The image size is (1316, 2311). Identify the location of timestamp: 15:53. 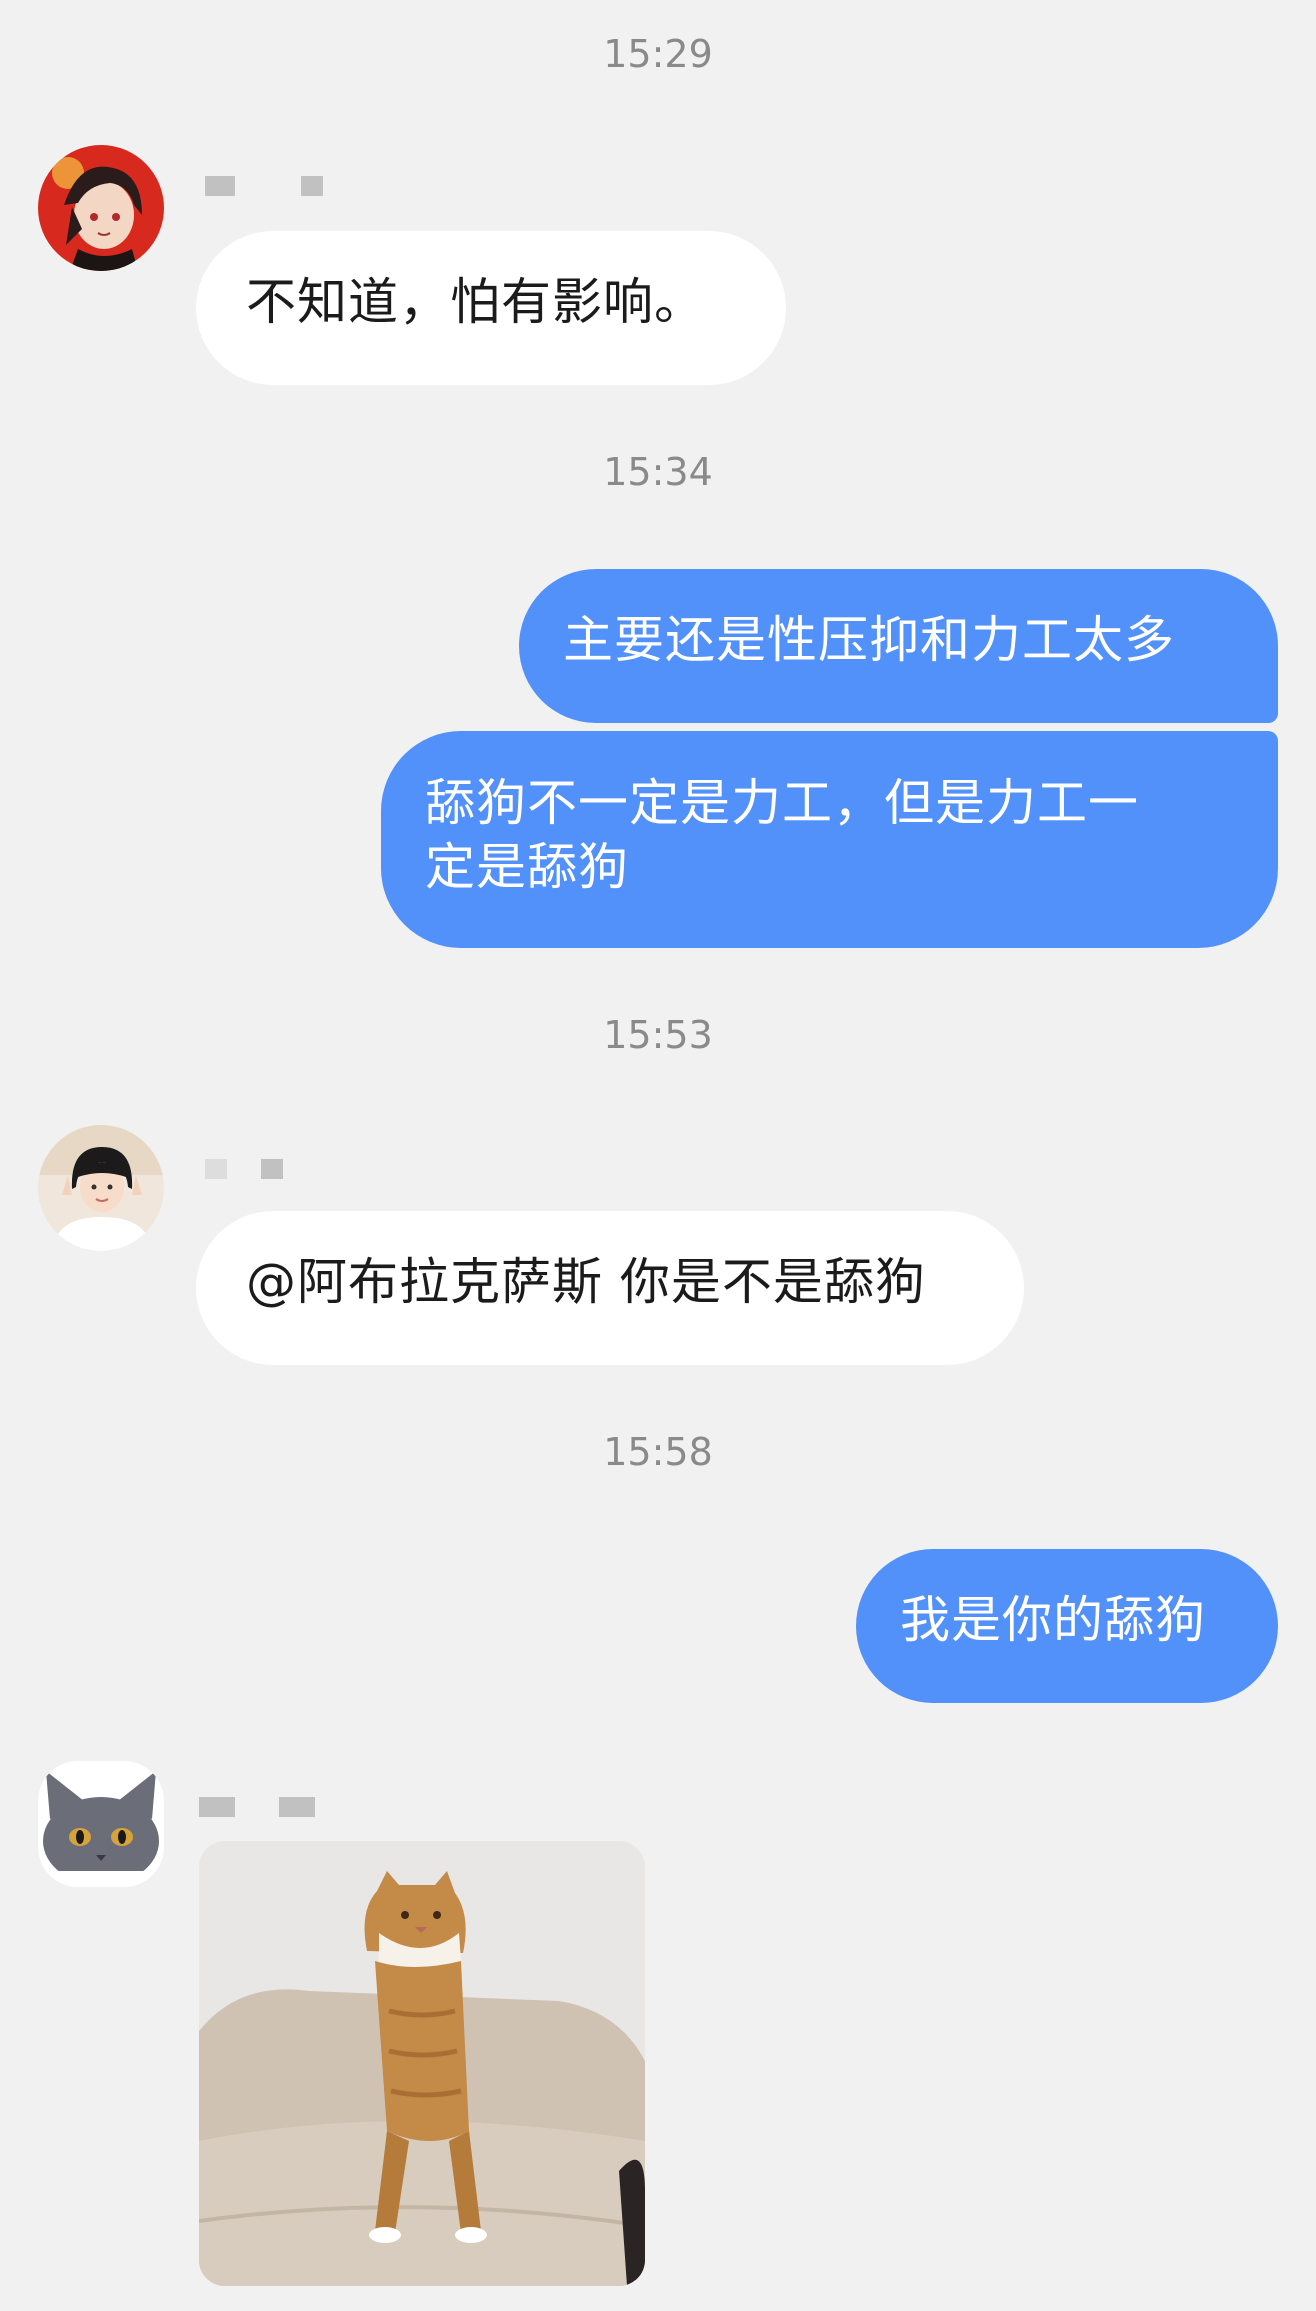
(658, 1035).